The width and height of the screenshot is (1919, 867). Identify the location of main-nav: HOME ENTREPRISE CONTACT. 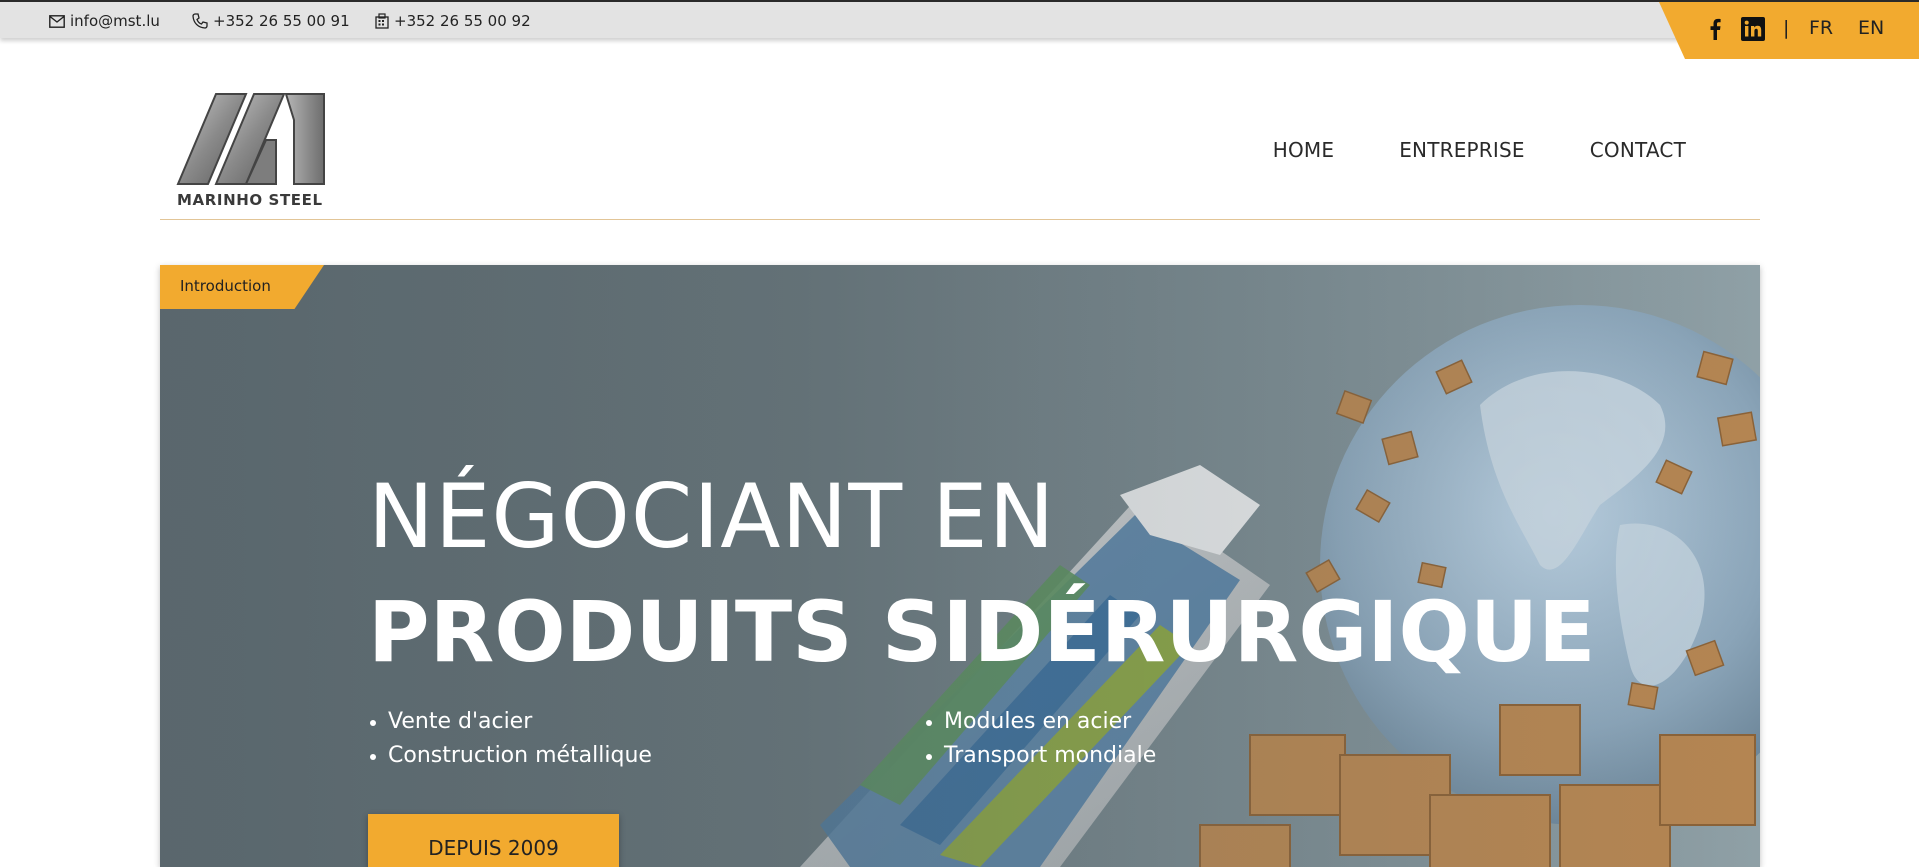
(1447, 150).